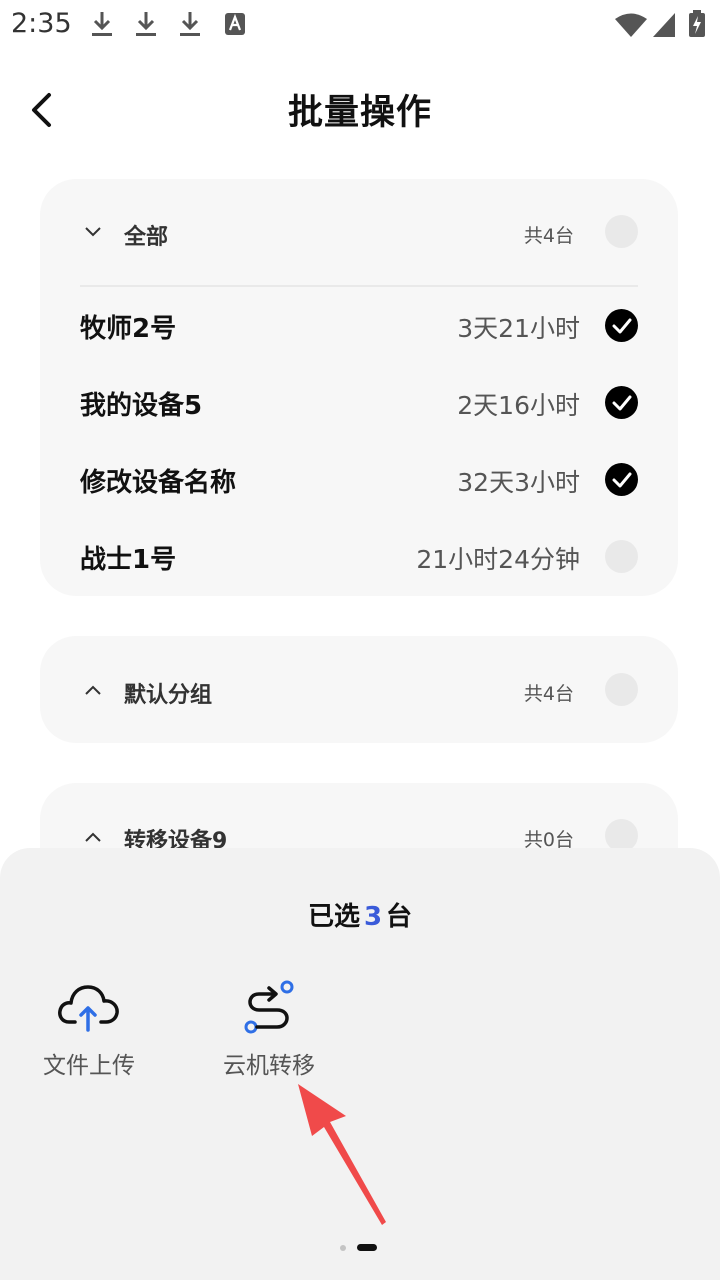 Image resolution: width=720 pixels, height=1280 pixels. Describe the element at coordinates (631, 25) in the screenshot. I see `wifi-icon` at that location.